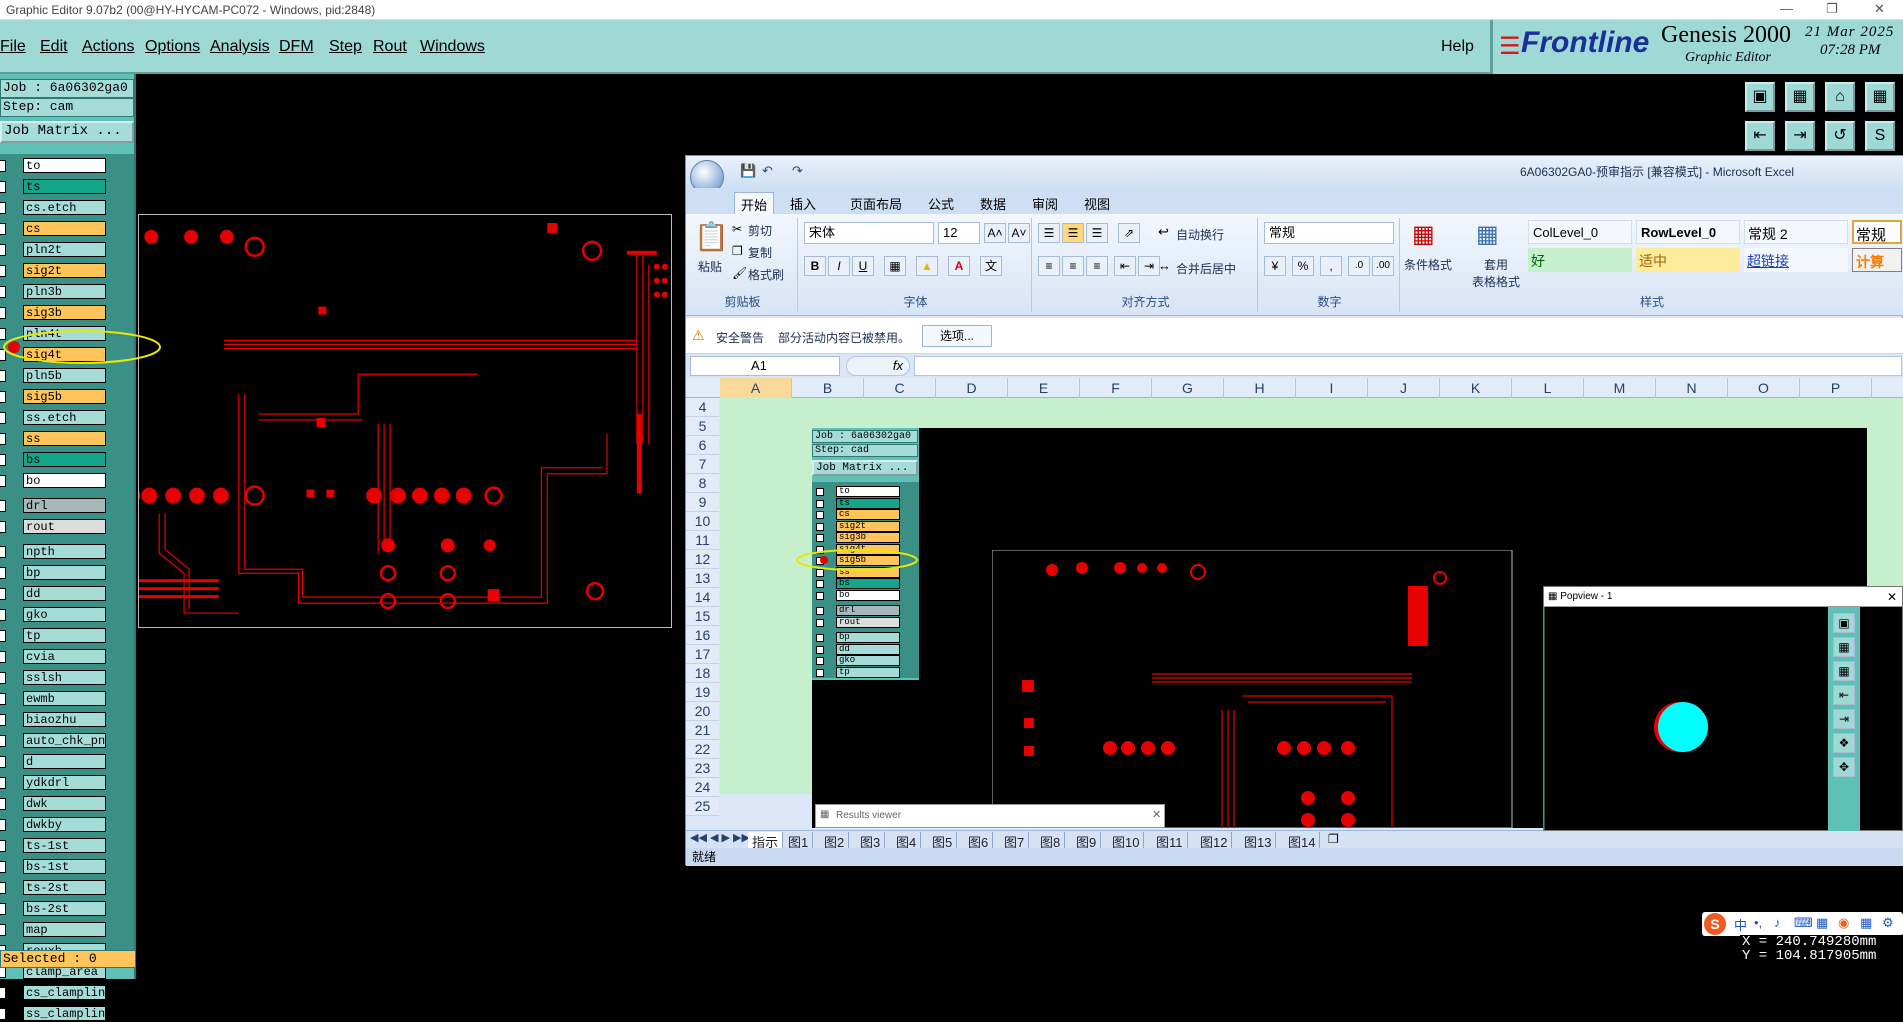 This screenshot has height=1022, width=1903. What do you see at coordinates (54, 552) in the screenshot?
I see `layer-row: npth` at bounding box center [54, 552].